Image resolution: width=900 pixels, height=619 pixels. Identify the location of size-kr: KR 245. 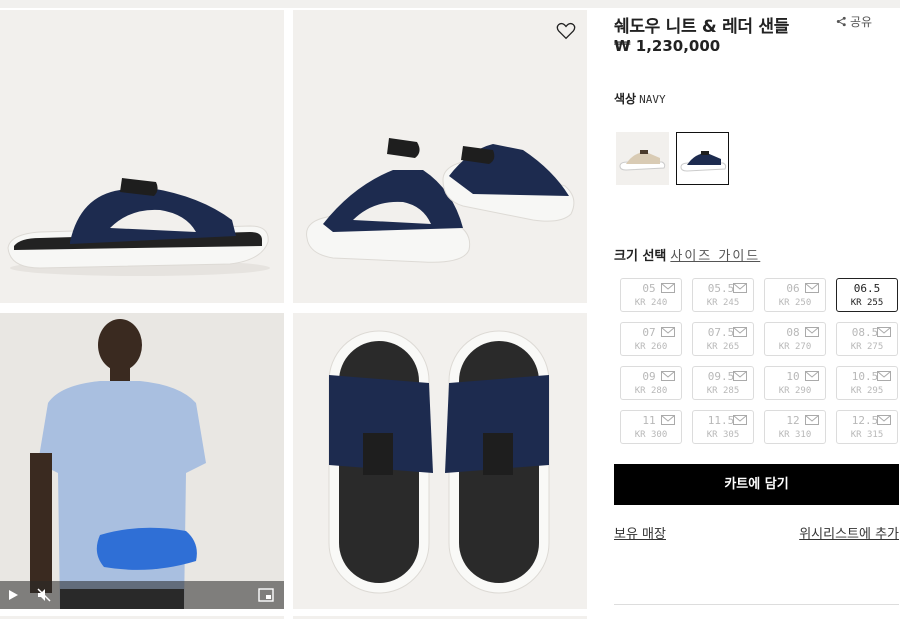
(723, 303).